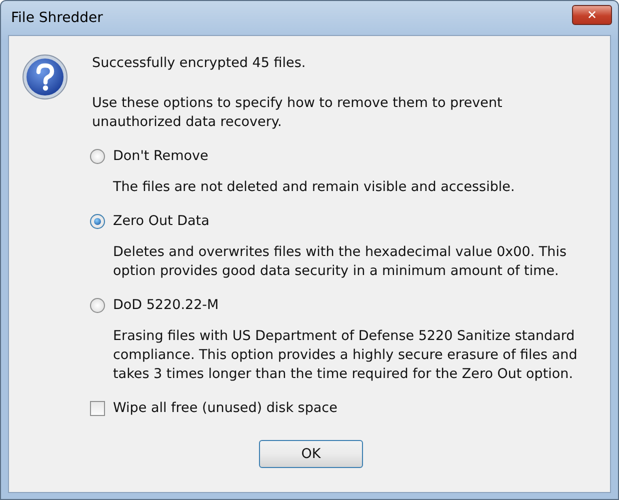  What do you see at coordinates (314, 187) in the screenshot?
I see `option-description: The files are not deleted and remain visible and accessible.` at bounding box center [314, 187].